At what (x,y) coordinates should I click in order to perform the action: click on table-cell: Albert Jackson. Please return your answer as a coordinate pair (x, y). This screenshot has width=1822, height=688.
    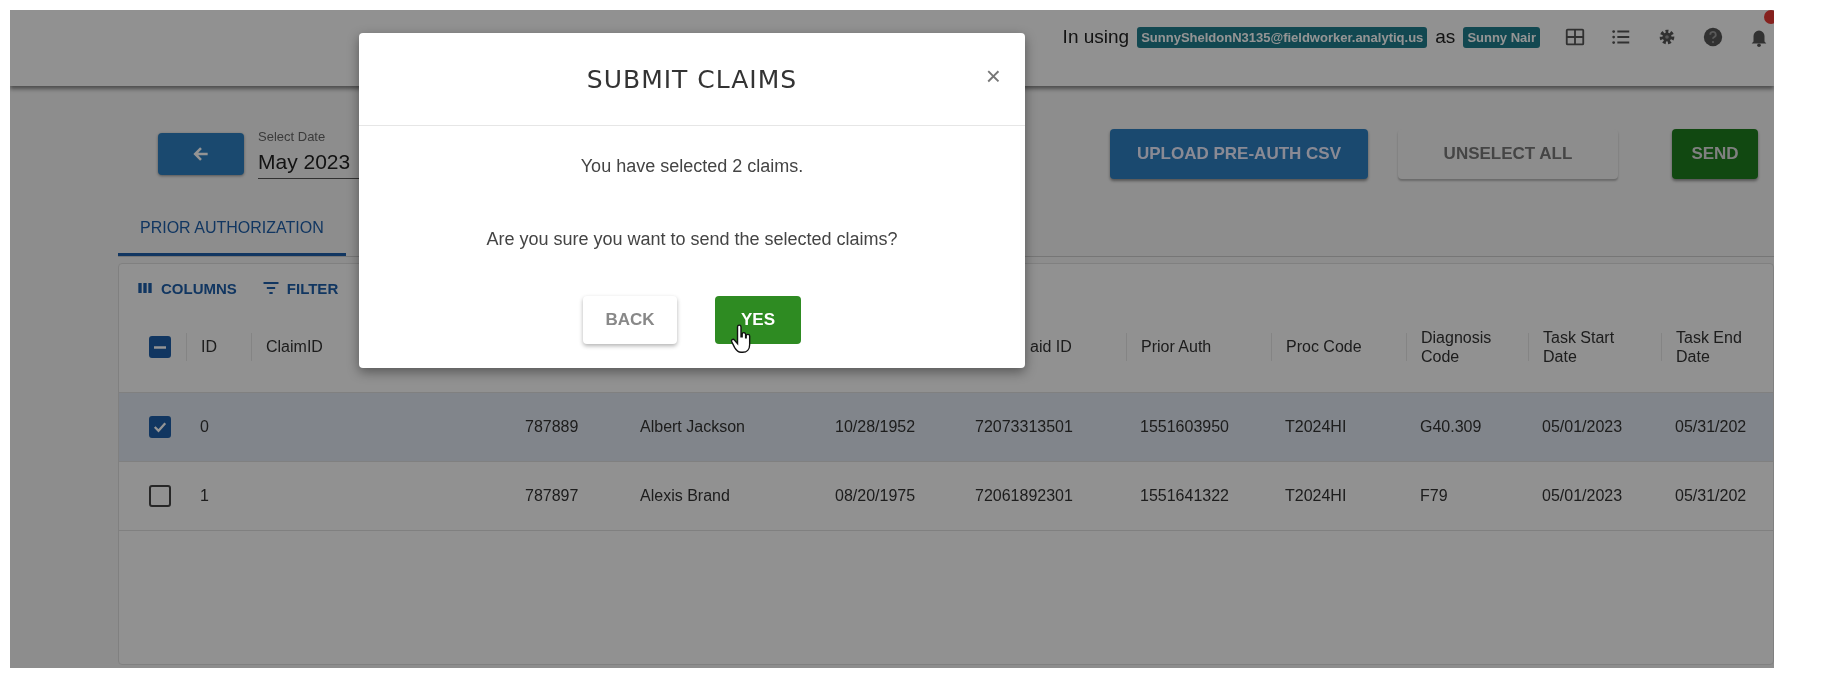
    Looking at the image, I should click on (692, 427).